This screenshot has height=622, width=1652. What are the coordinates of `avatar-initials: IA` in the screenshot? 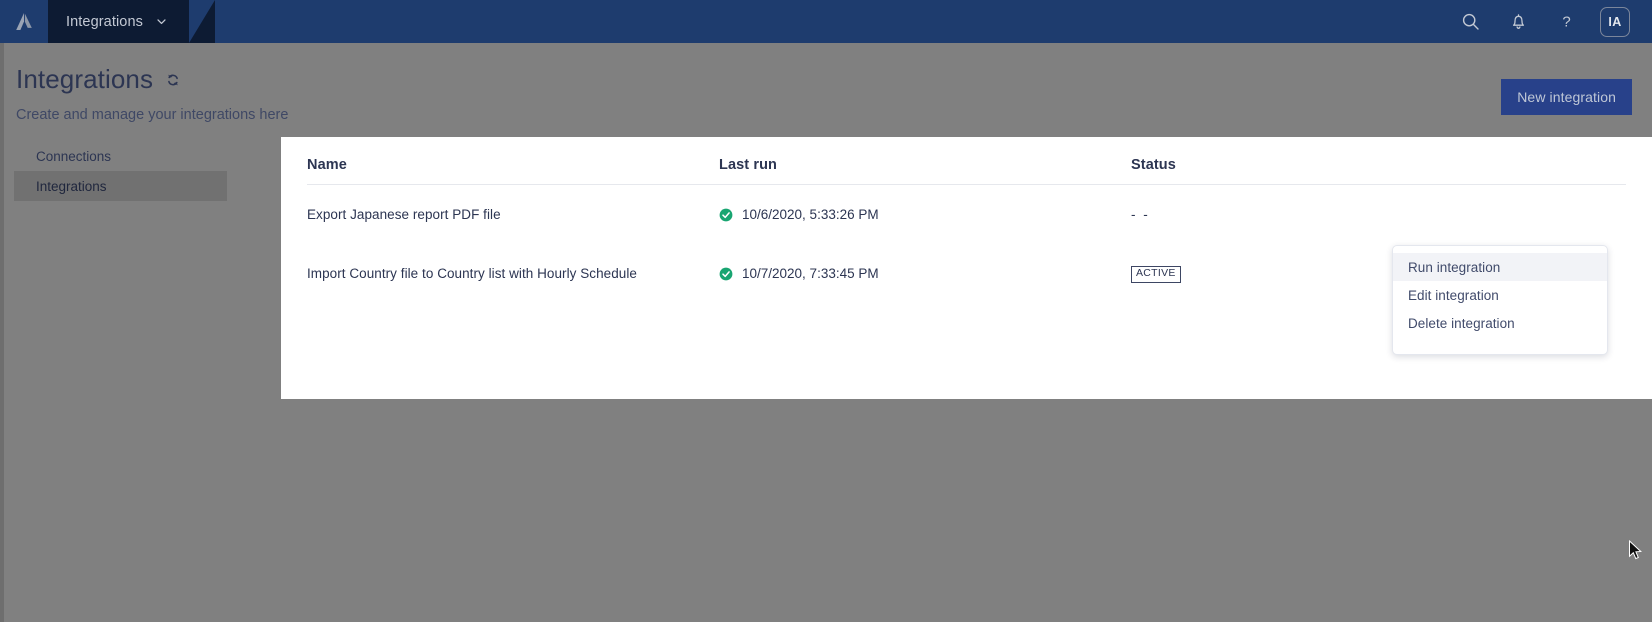 It's located at (1615, 21).